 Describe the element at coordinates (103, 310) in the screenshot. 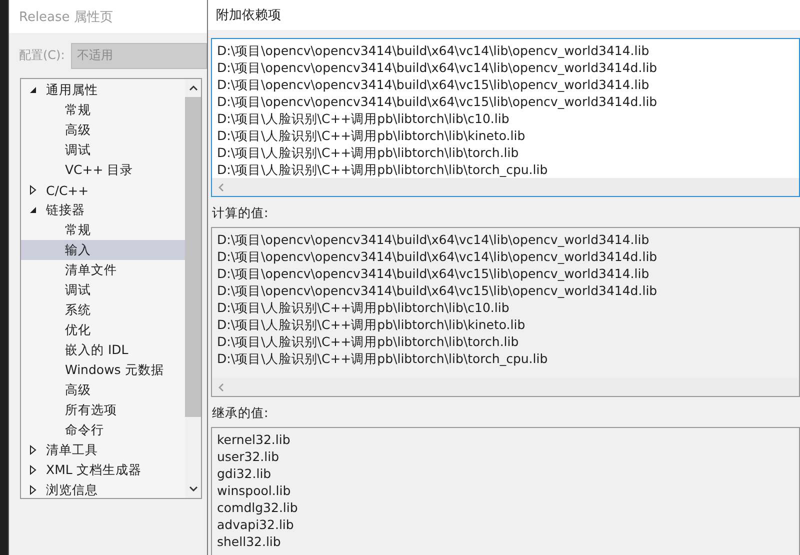

I see `tree-item: 系统` at that location.